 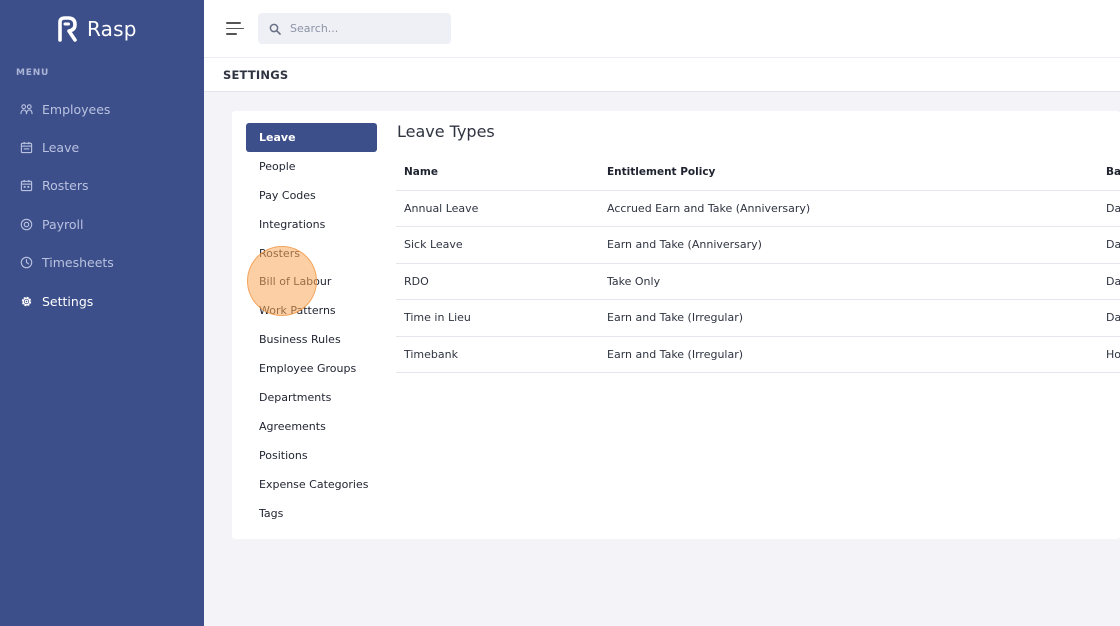 I want to click on column-header-name: Name, so click(x=497, y=172).